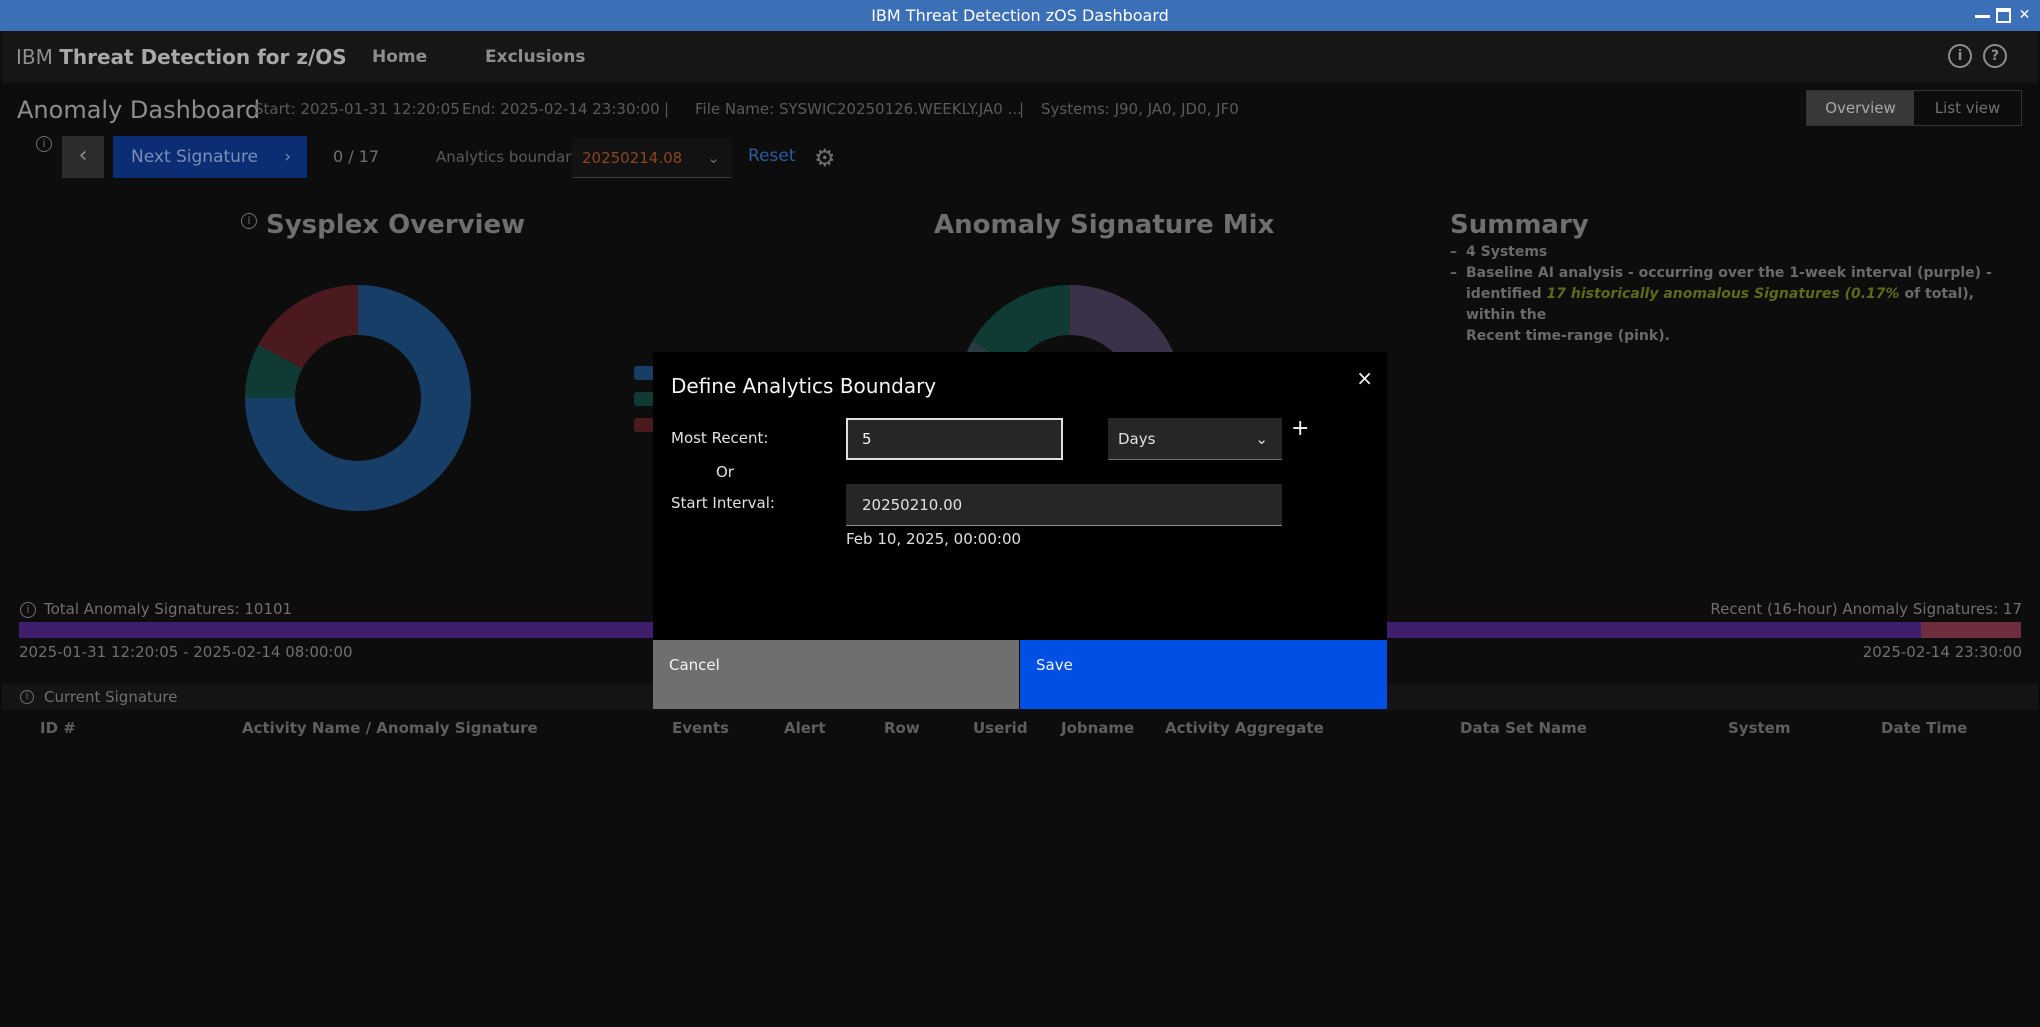 The image size is (2040, 1027). I want to click on most-recent-label: Most Recent:, so click(720, 438).